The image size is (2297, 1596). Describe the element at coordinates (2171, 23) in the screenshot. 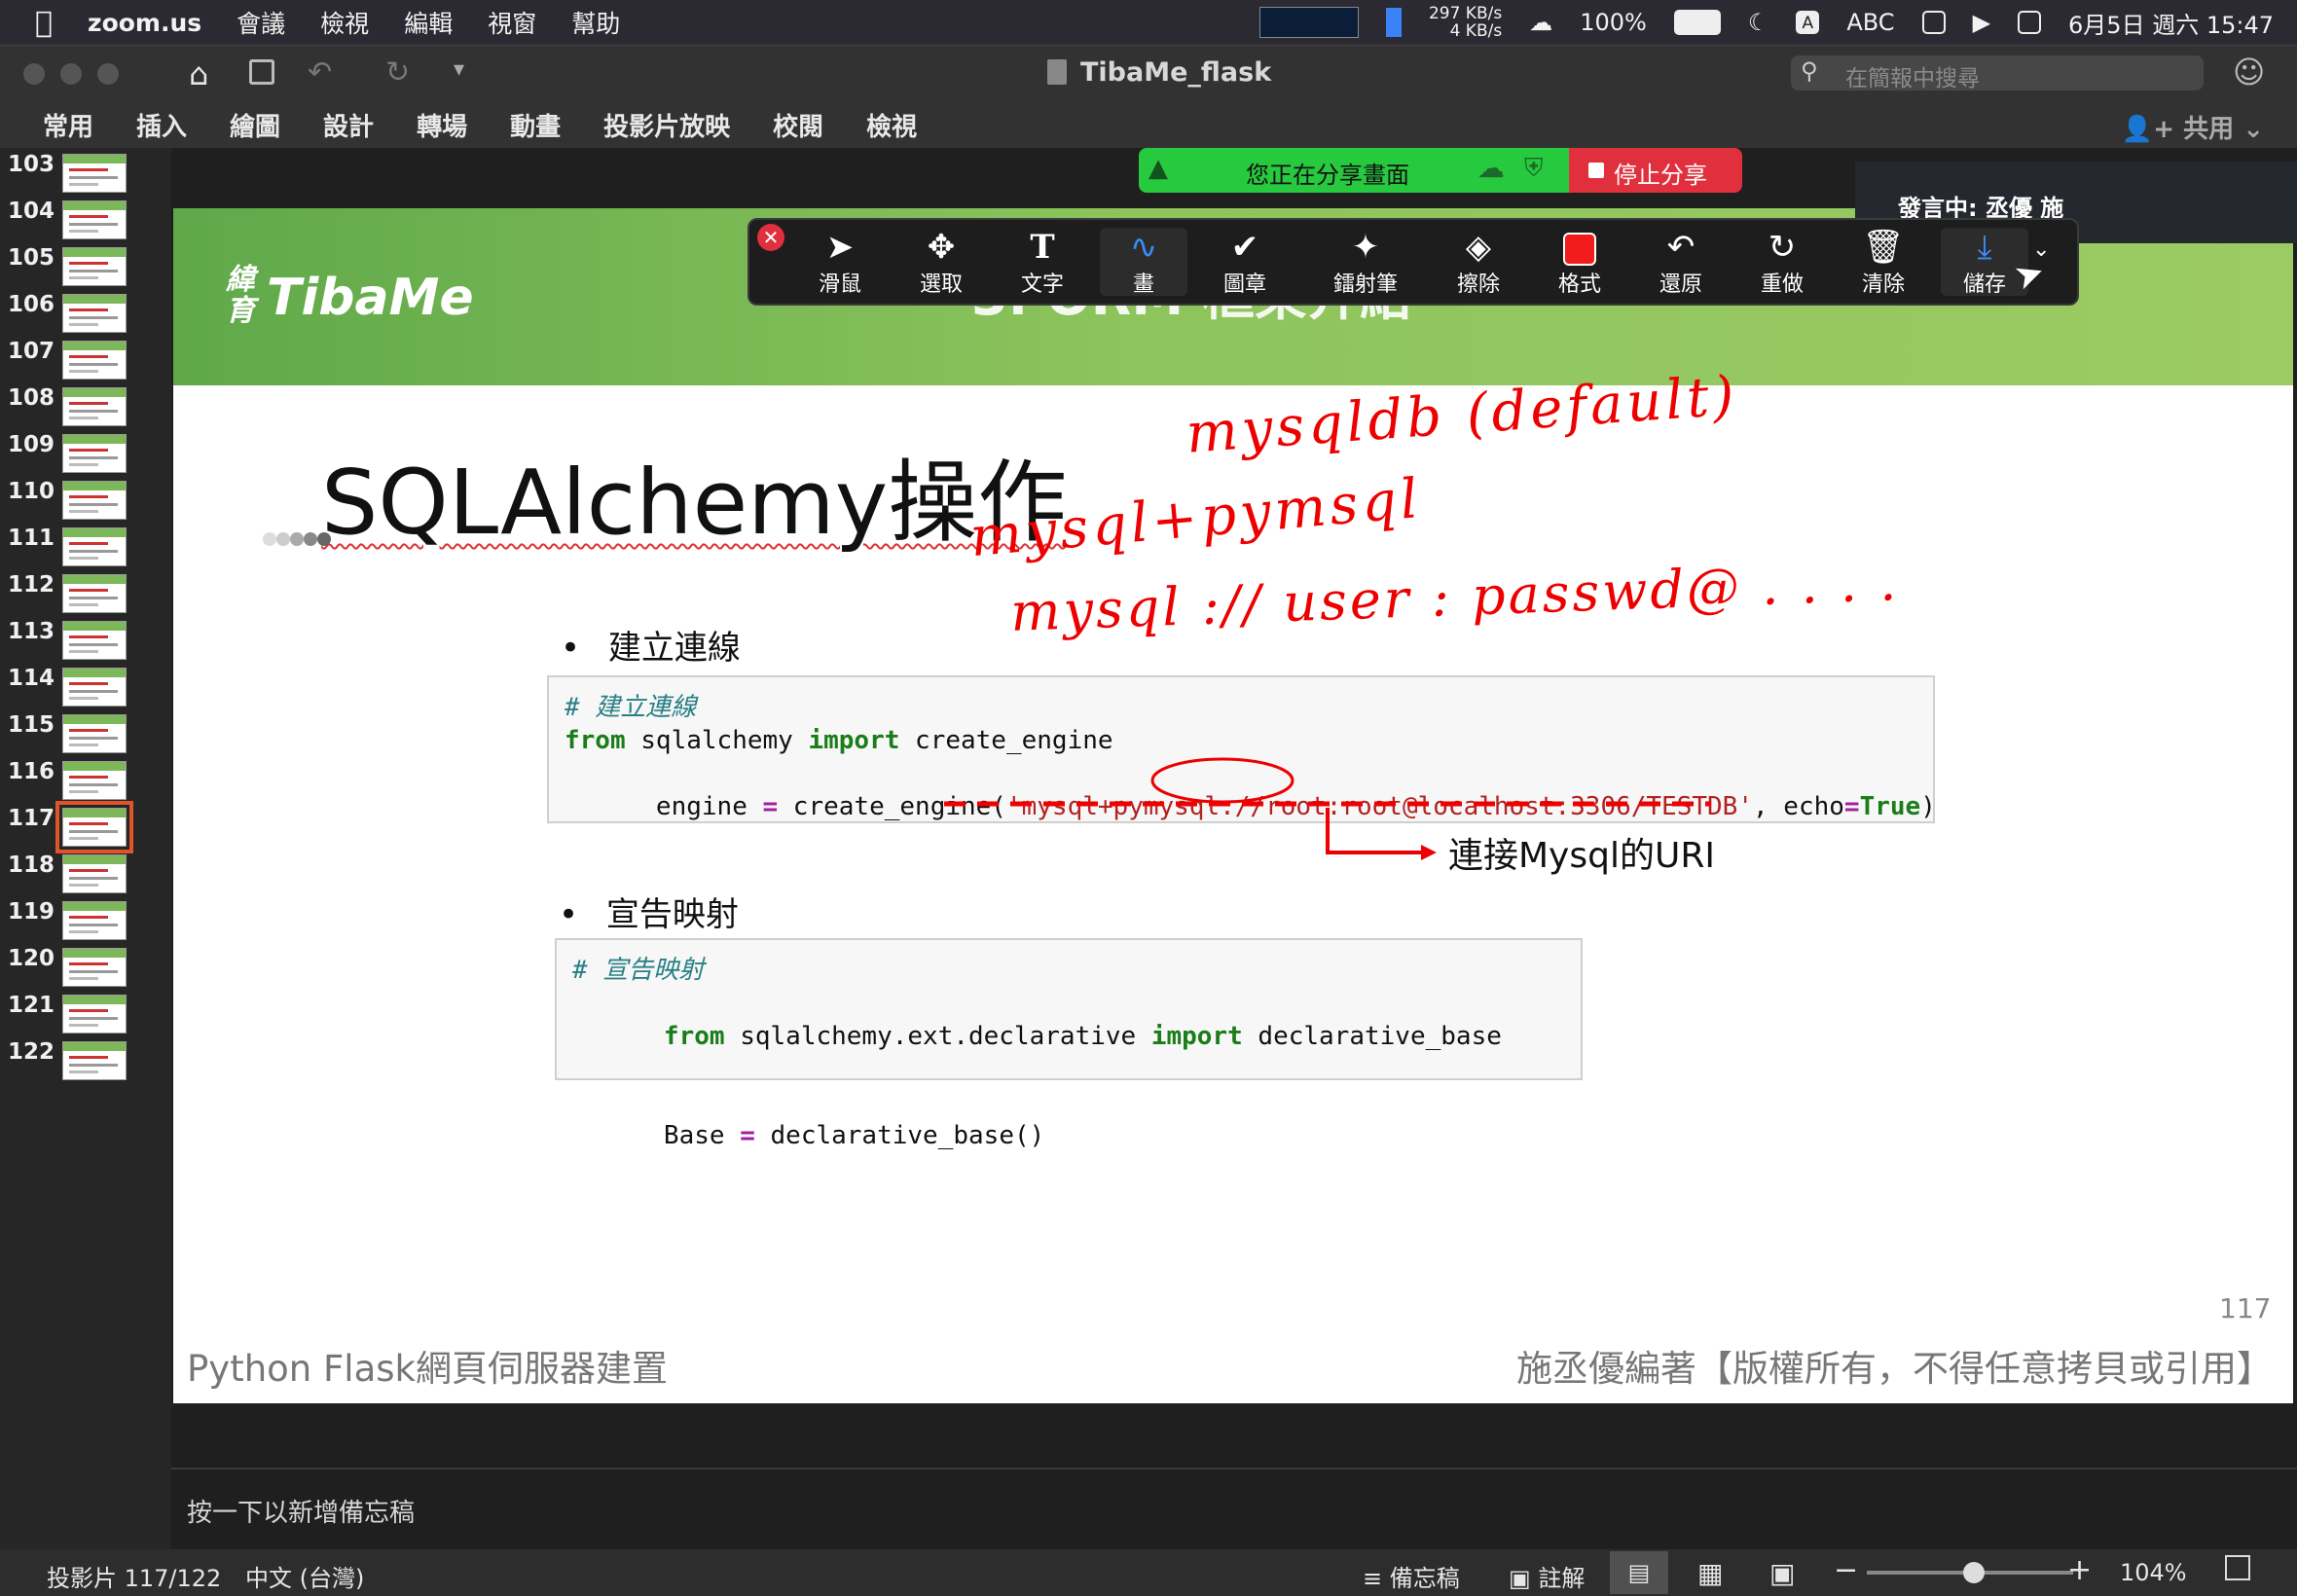

I see `datetime-clock: 6月5日 週六 15:47` at that location.